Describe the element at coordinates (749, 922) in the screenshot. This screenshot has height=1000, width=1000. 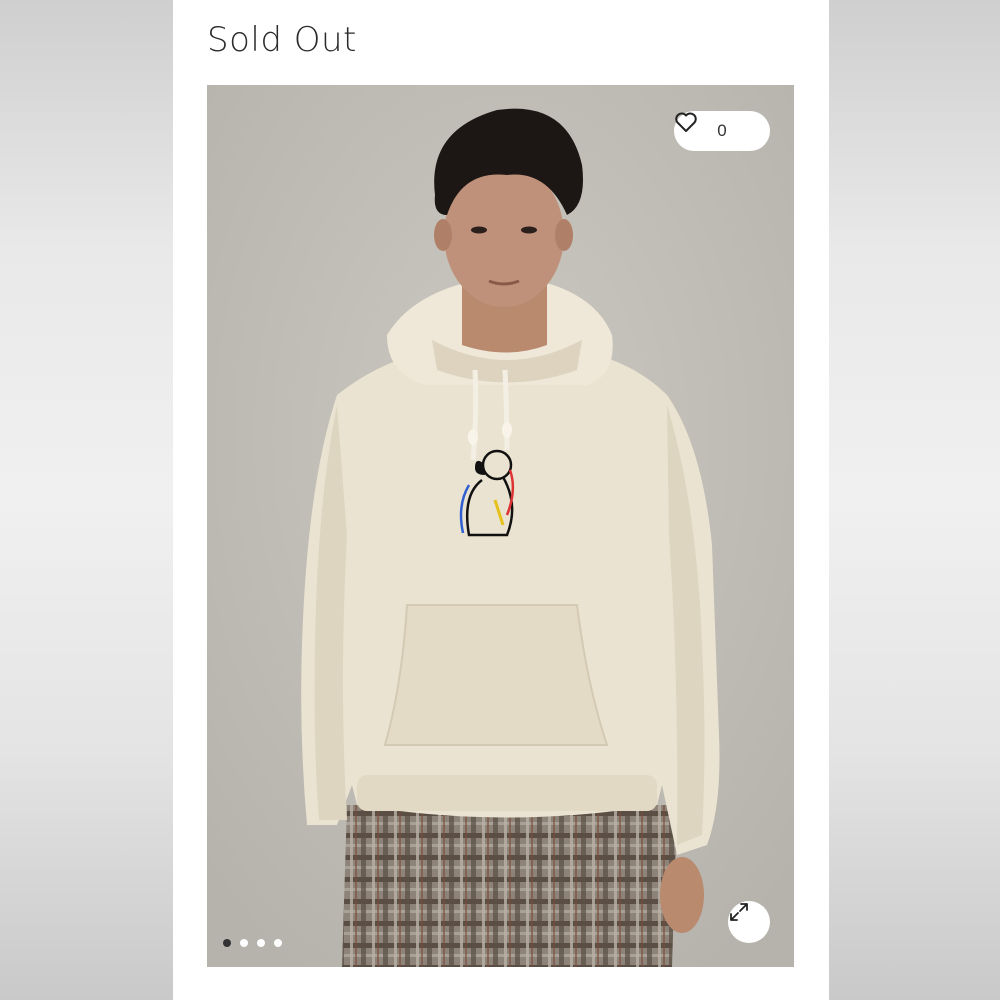
I see `fullscreen-button` at that location.